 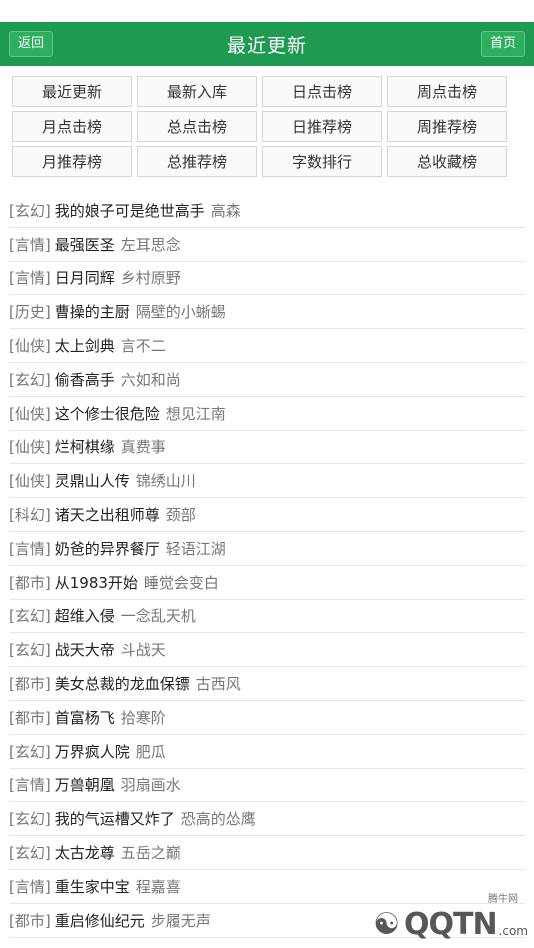 What do you see at coordinates (158, 886) in the screenshot?
I see `book-author: 程嘉喜` at bounding box center [158, 886].